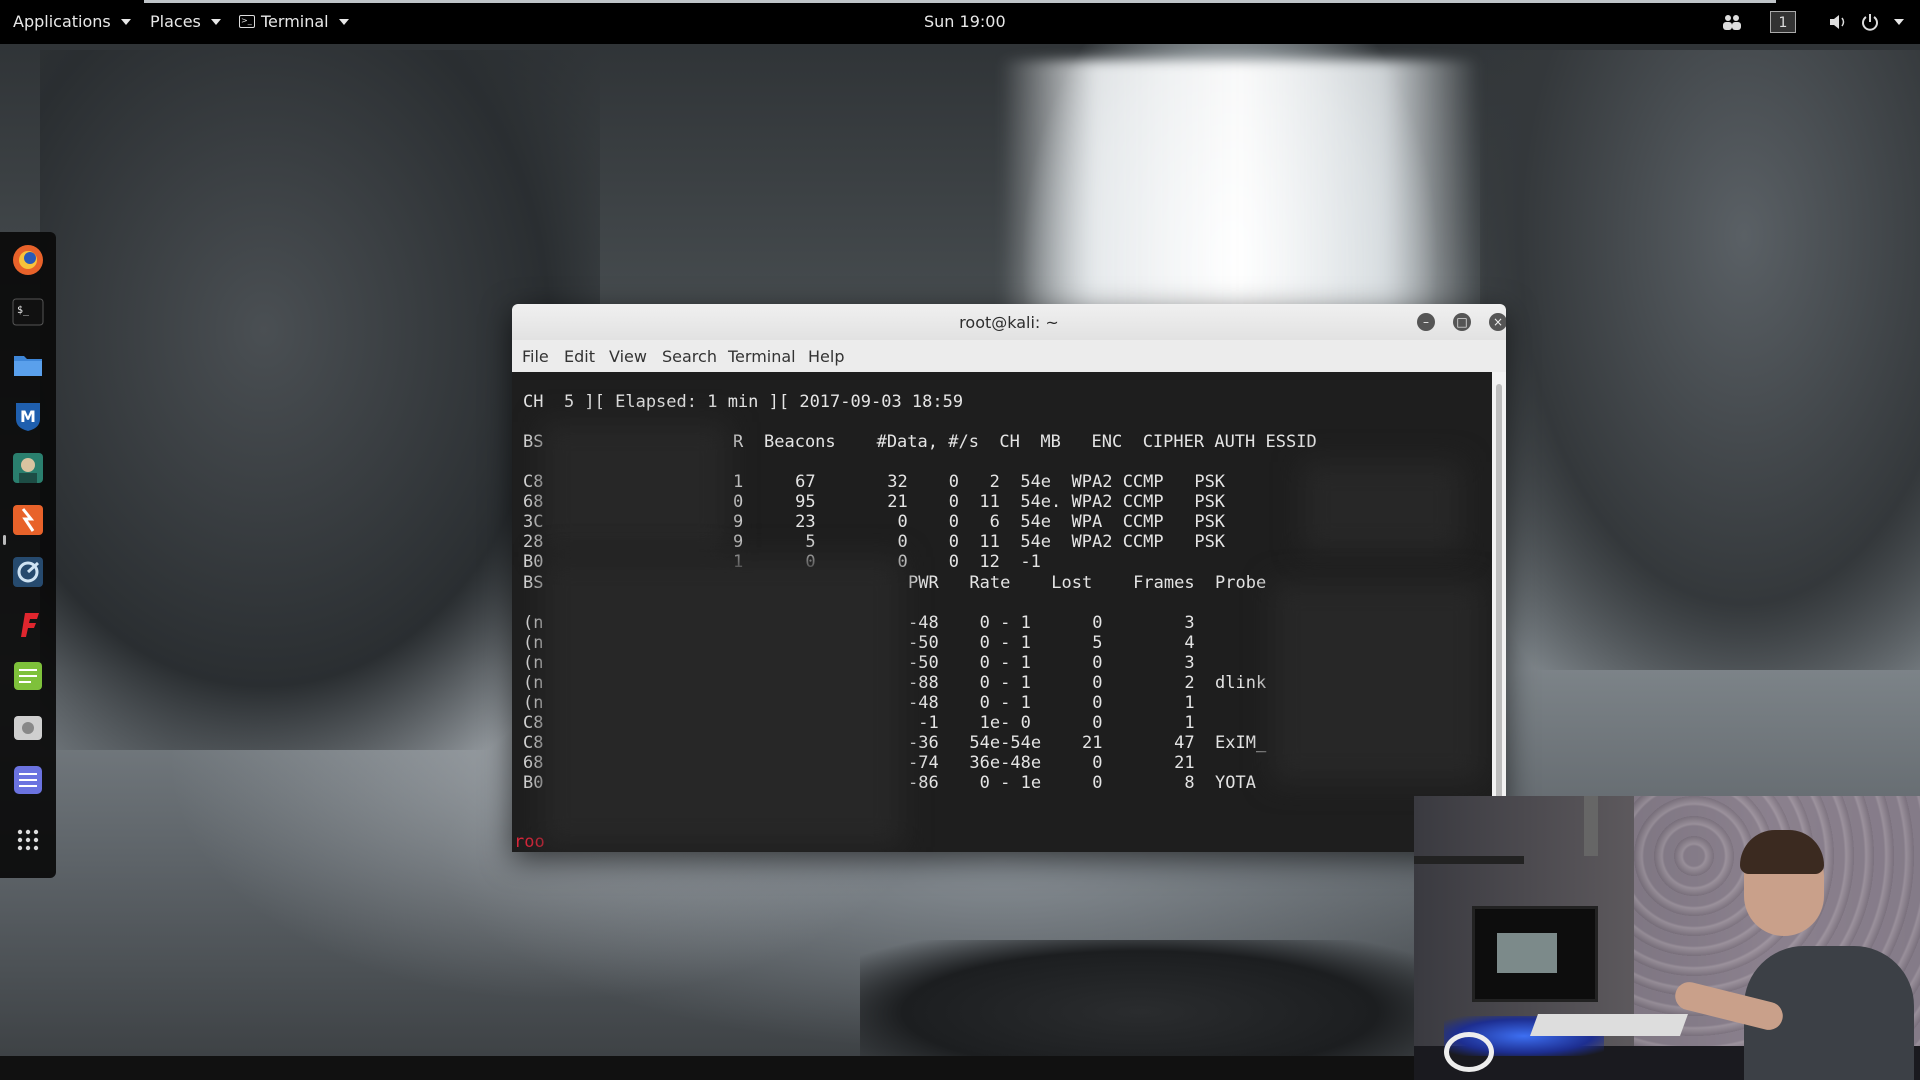  I want to click on dock-files, so click(28, 364).